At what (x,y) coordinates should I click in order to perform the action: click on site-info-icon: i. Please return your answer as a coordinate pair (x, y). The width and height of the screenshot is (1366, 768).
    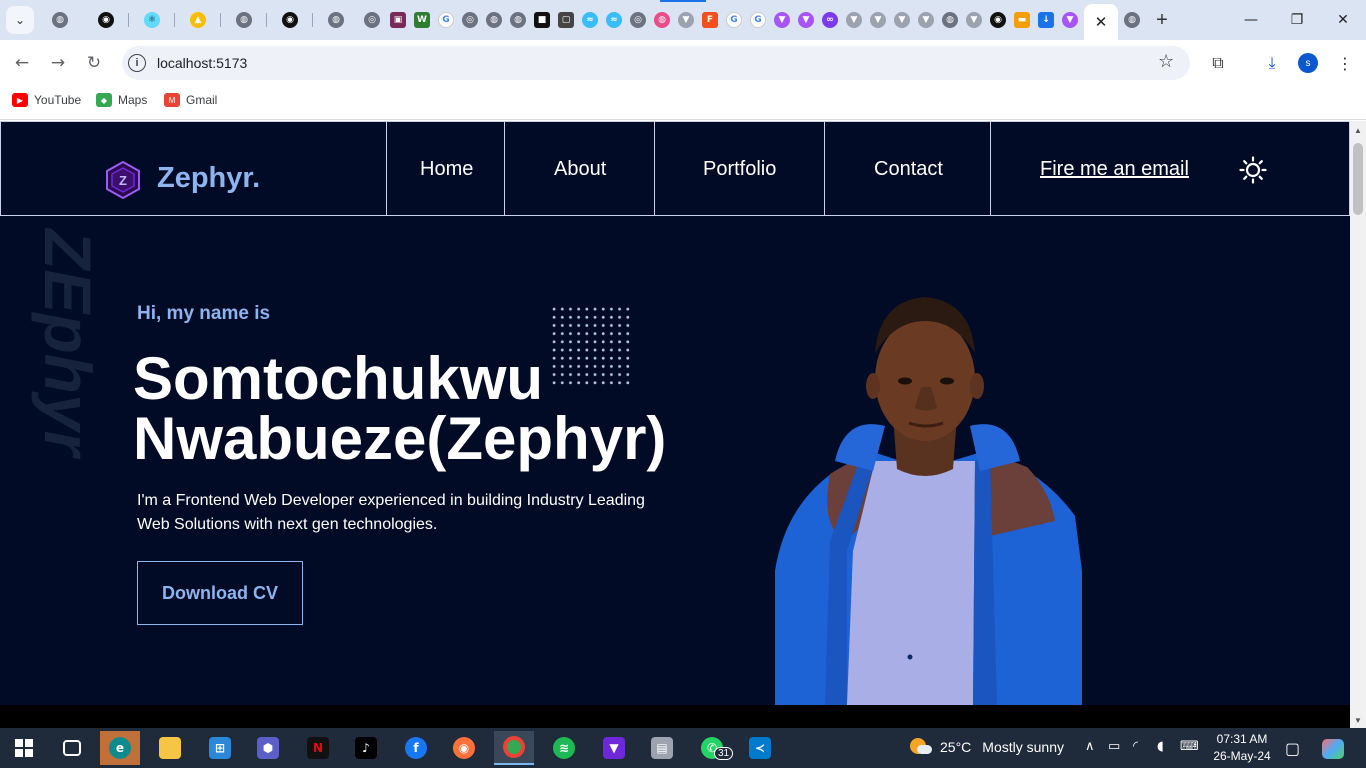
    Looking at the image, I should click on (137, 63).